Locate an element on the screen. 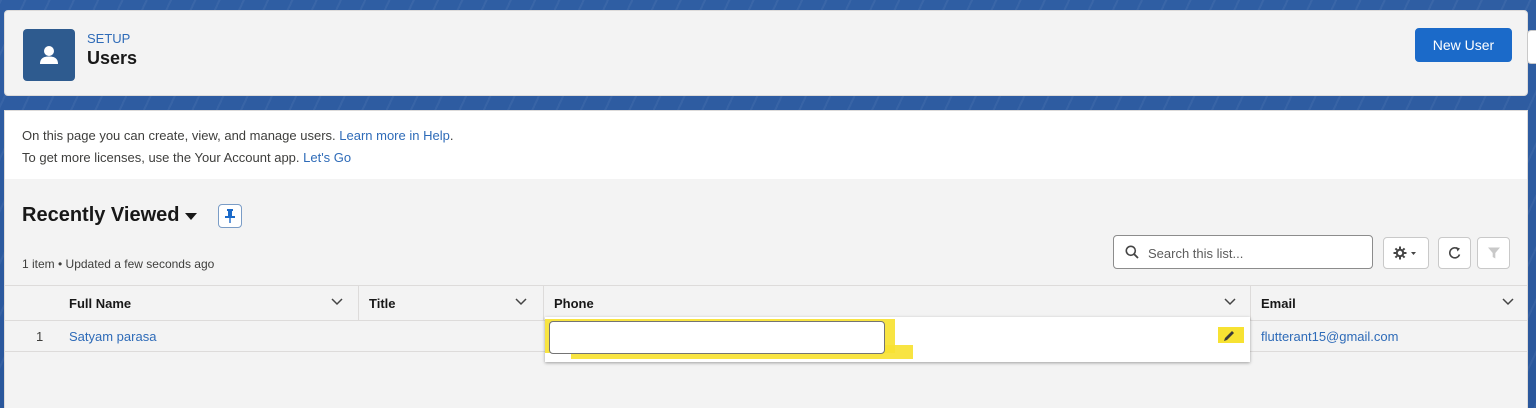 This screenshot has width=1536, height=408. table-header: Full Name Title Phone Email is located at coordinates (766, 303).